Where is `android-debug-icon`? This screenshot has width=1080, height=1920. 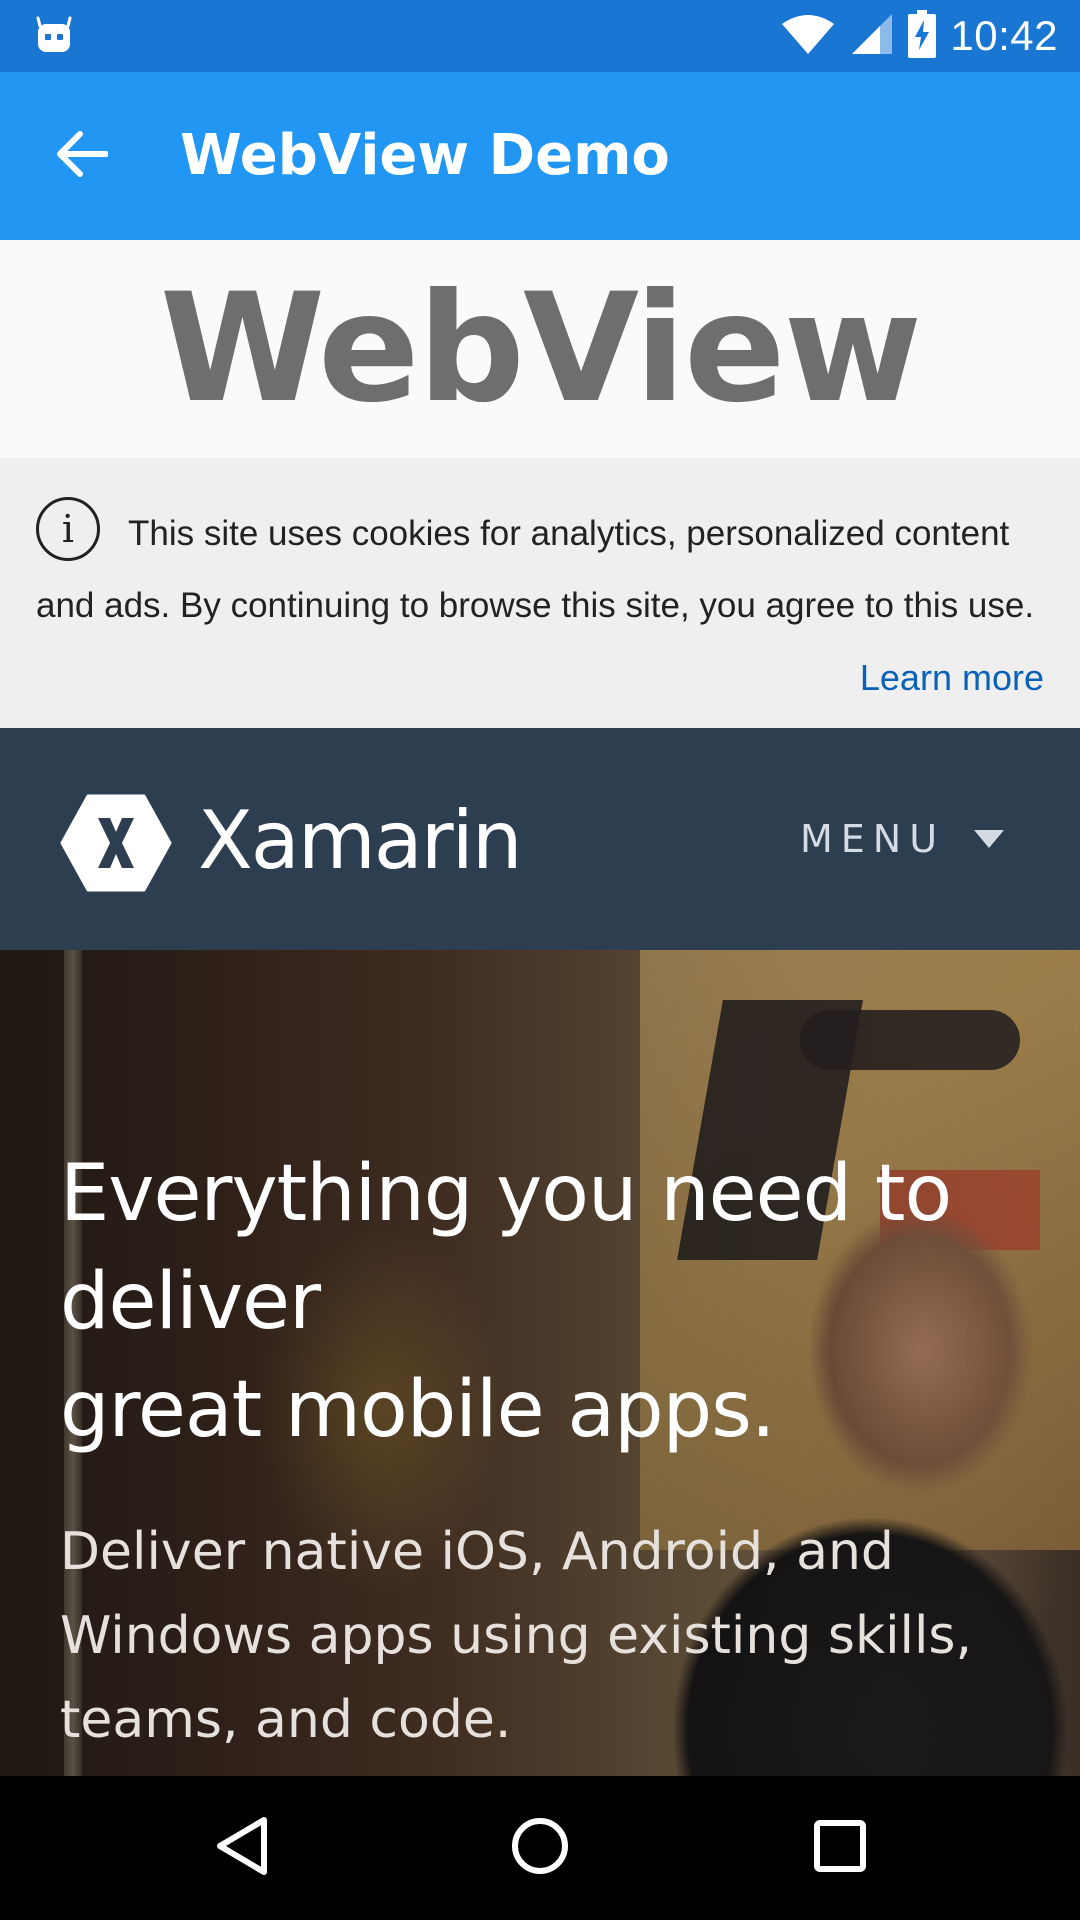
android-debug-icon is located at coordinates (54, 34).